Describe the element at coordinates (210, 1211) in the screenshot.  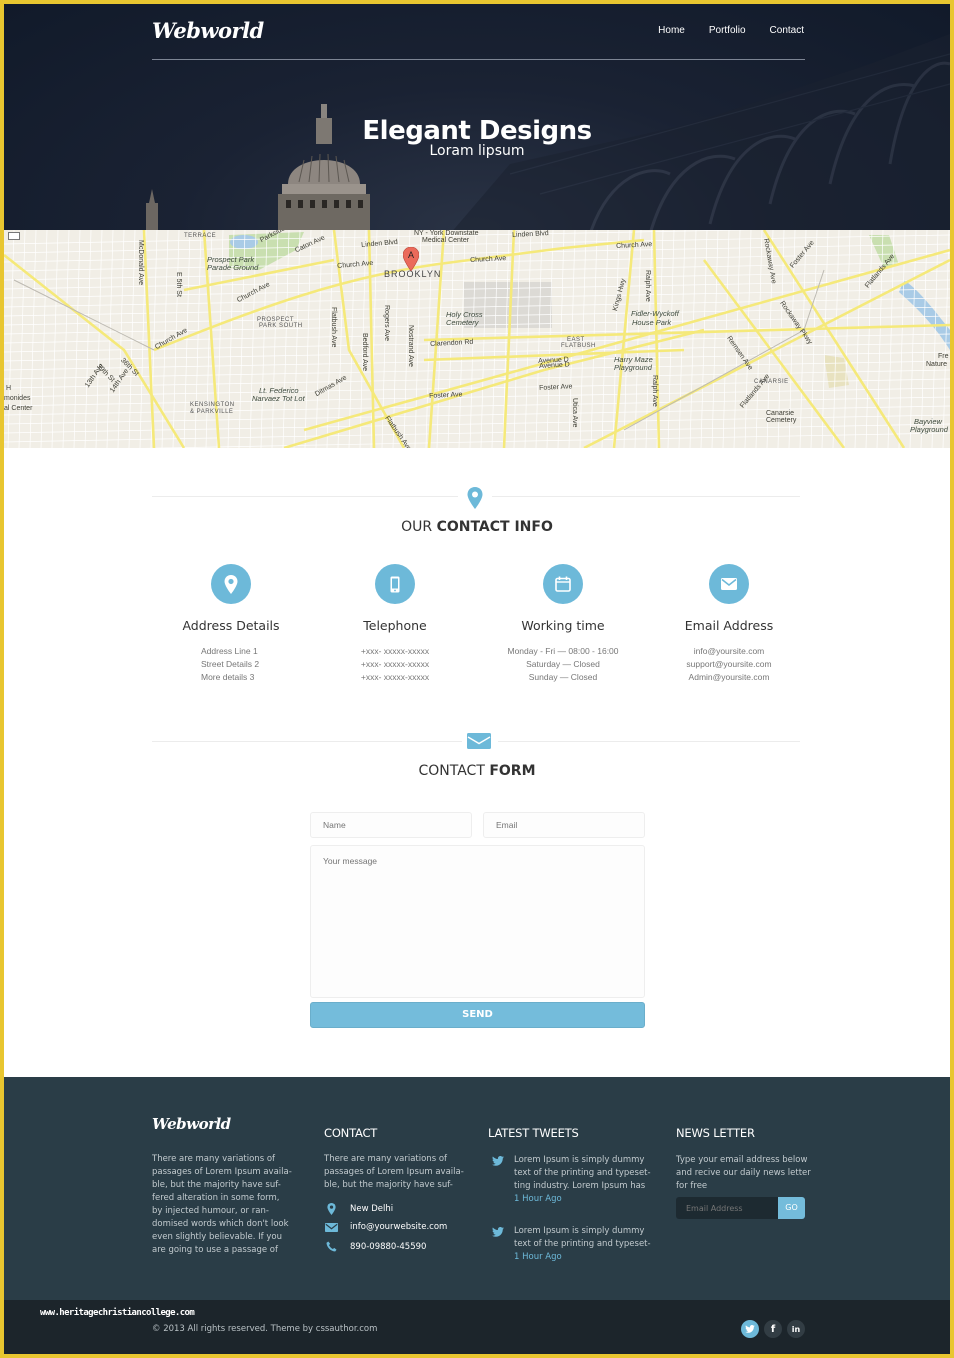
I see `text-line: by injected humour, or ran-` at that location.